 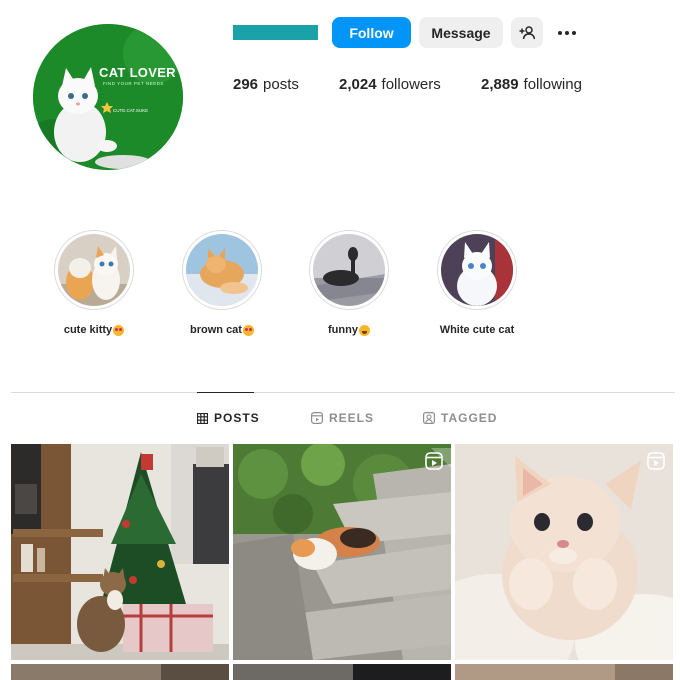 I want to click on grid-icon, so click(x=202, y=418).